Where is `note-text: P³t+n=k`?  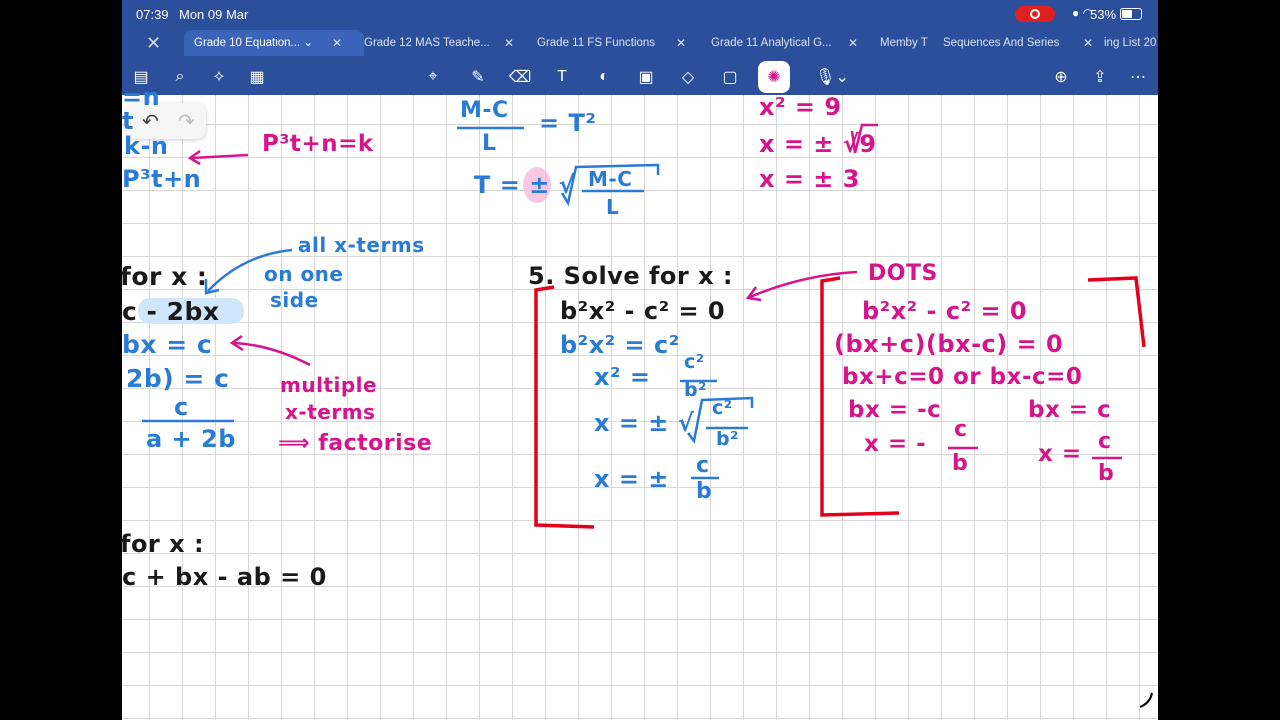 note-text: P³t+n=k is located at coordinates (318, 144).